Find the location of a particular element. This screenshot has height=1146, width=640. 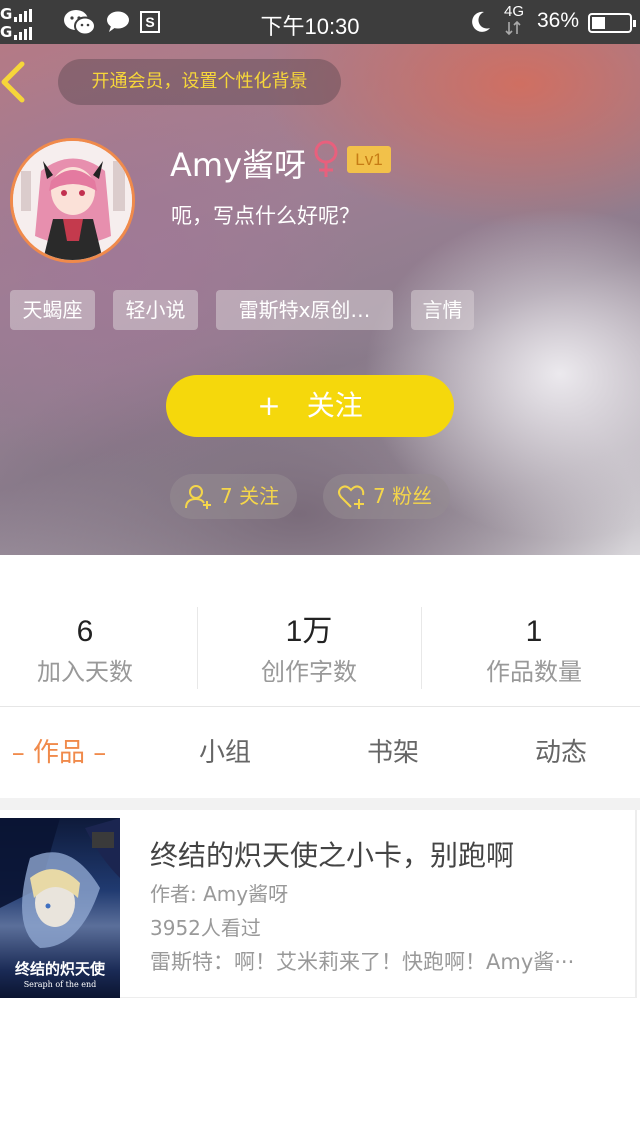

avatar-anime-girl-image is located at coordinates (72, 200).